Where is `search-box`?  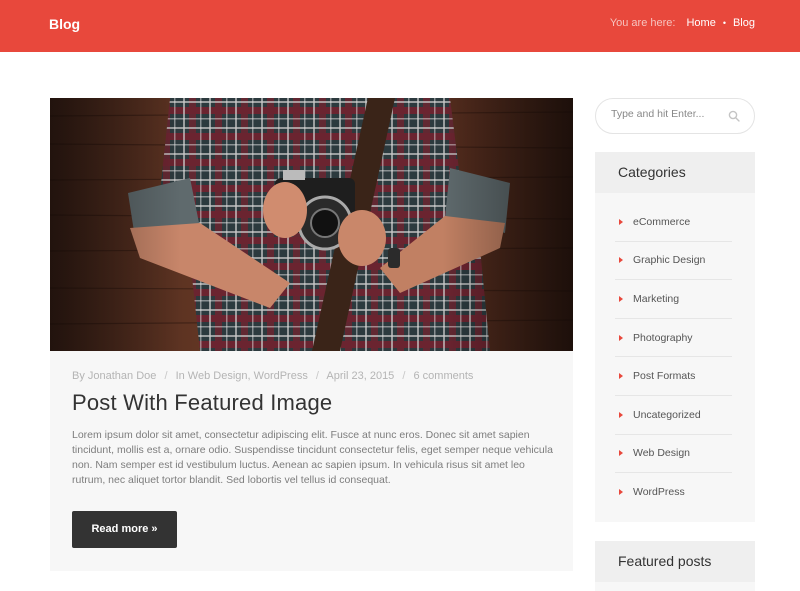 search-box is located at coordinates (675, 116).